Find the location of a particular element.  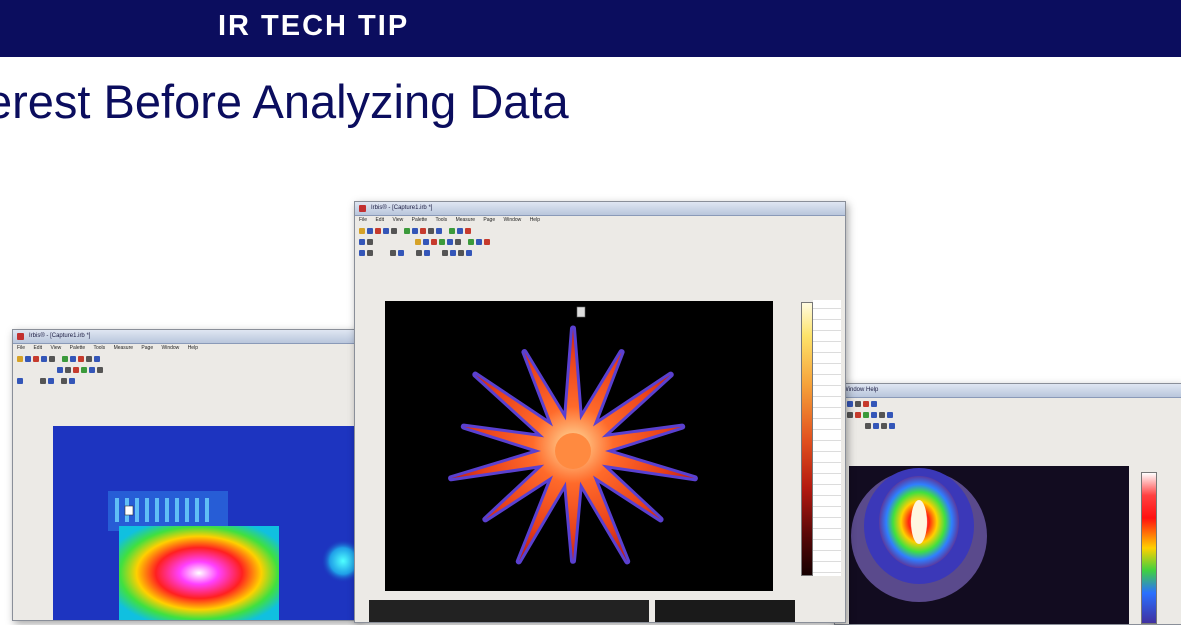

thermal-image-cylinder is located at coordinates (989, 545).